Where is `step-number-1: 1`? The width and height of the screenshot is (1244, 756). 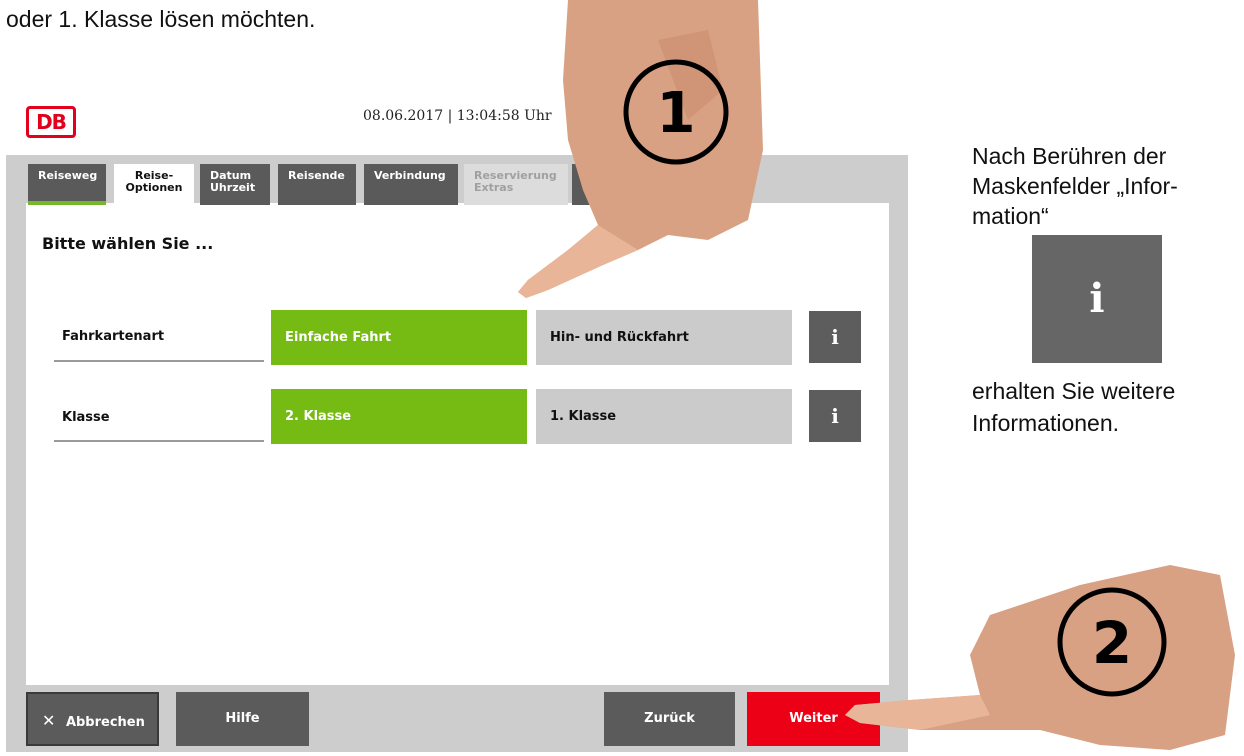 step-number-1: 1 is located at coordinates (676, 113).